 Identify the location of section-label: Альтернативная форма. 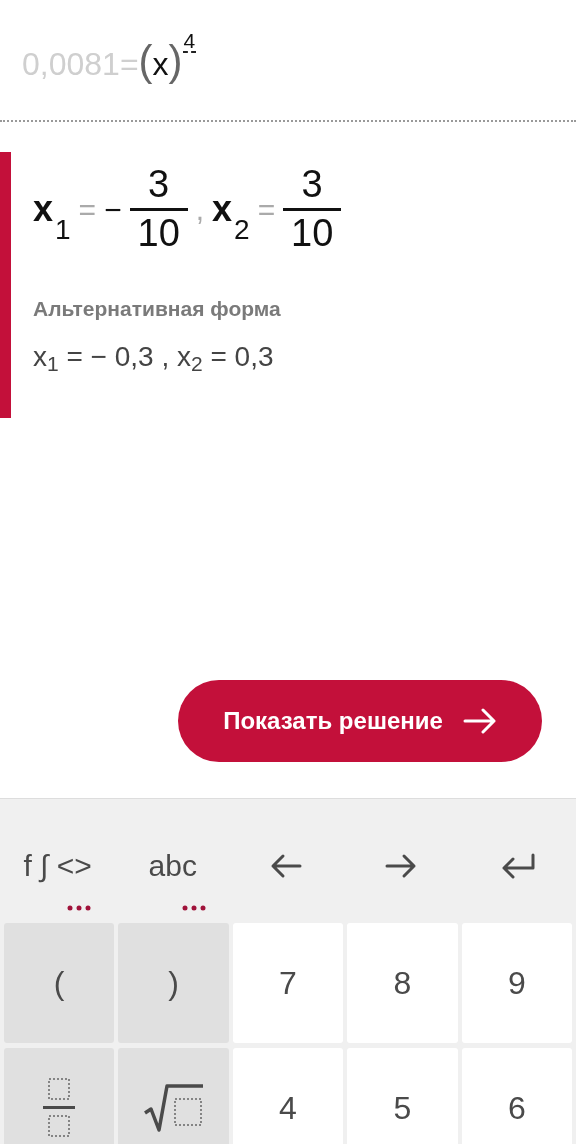
(157, 308).